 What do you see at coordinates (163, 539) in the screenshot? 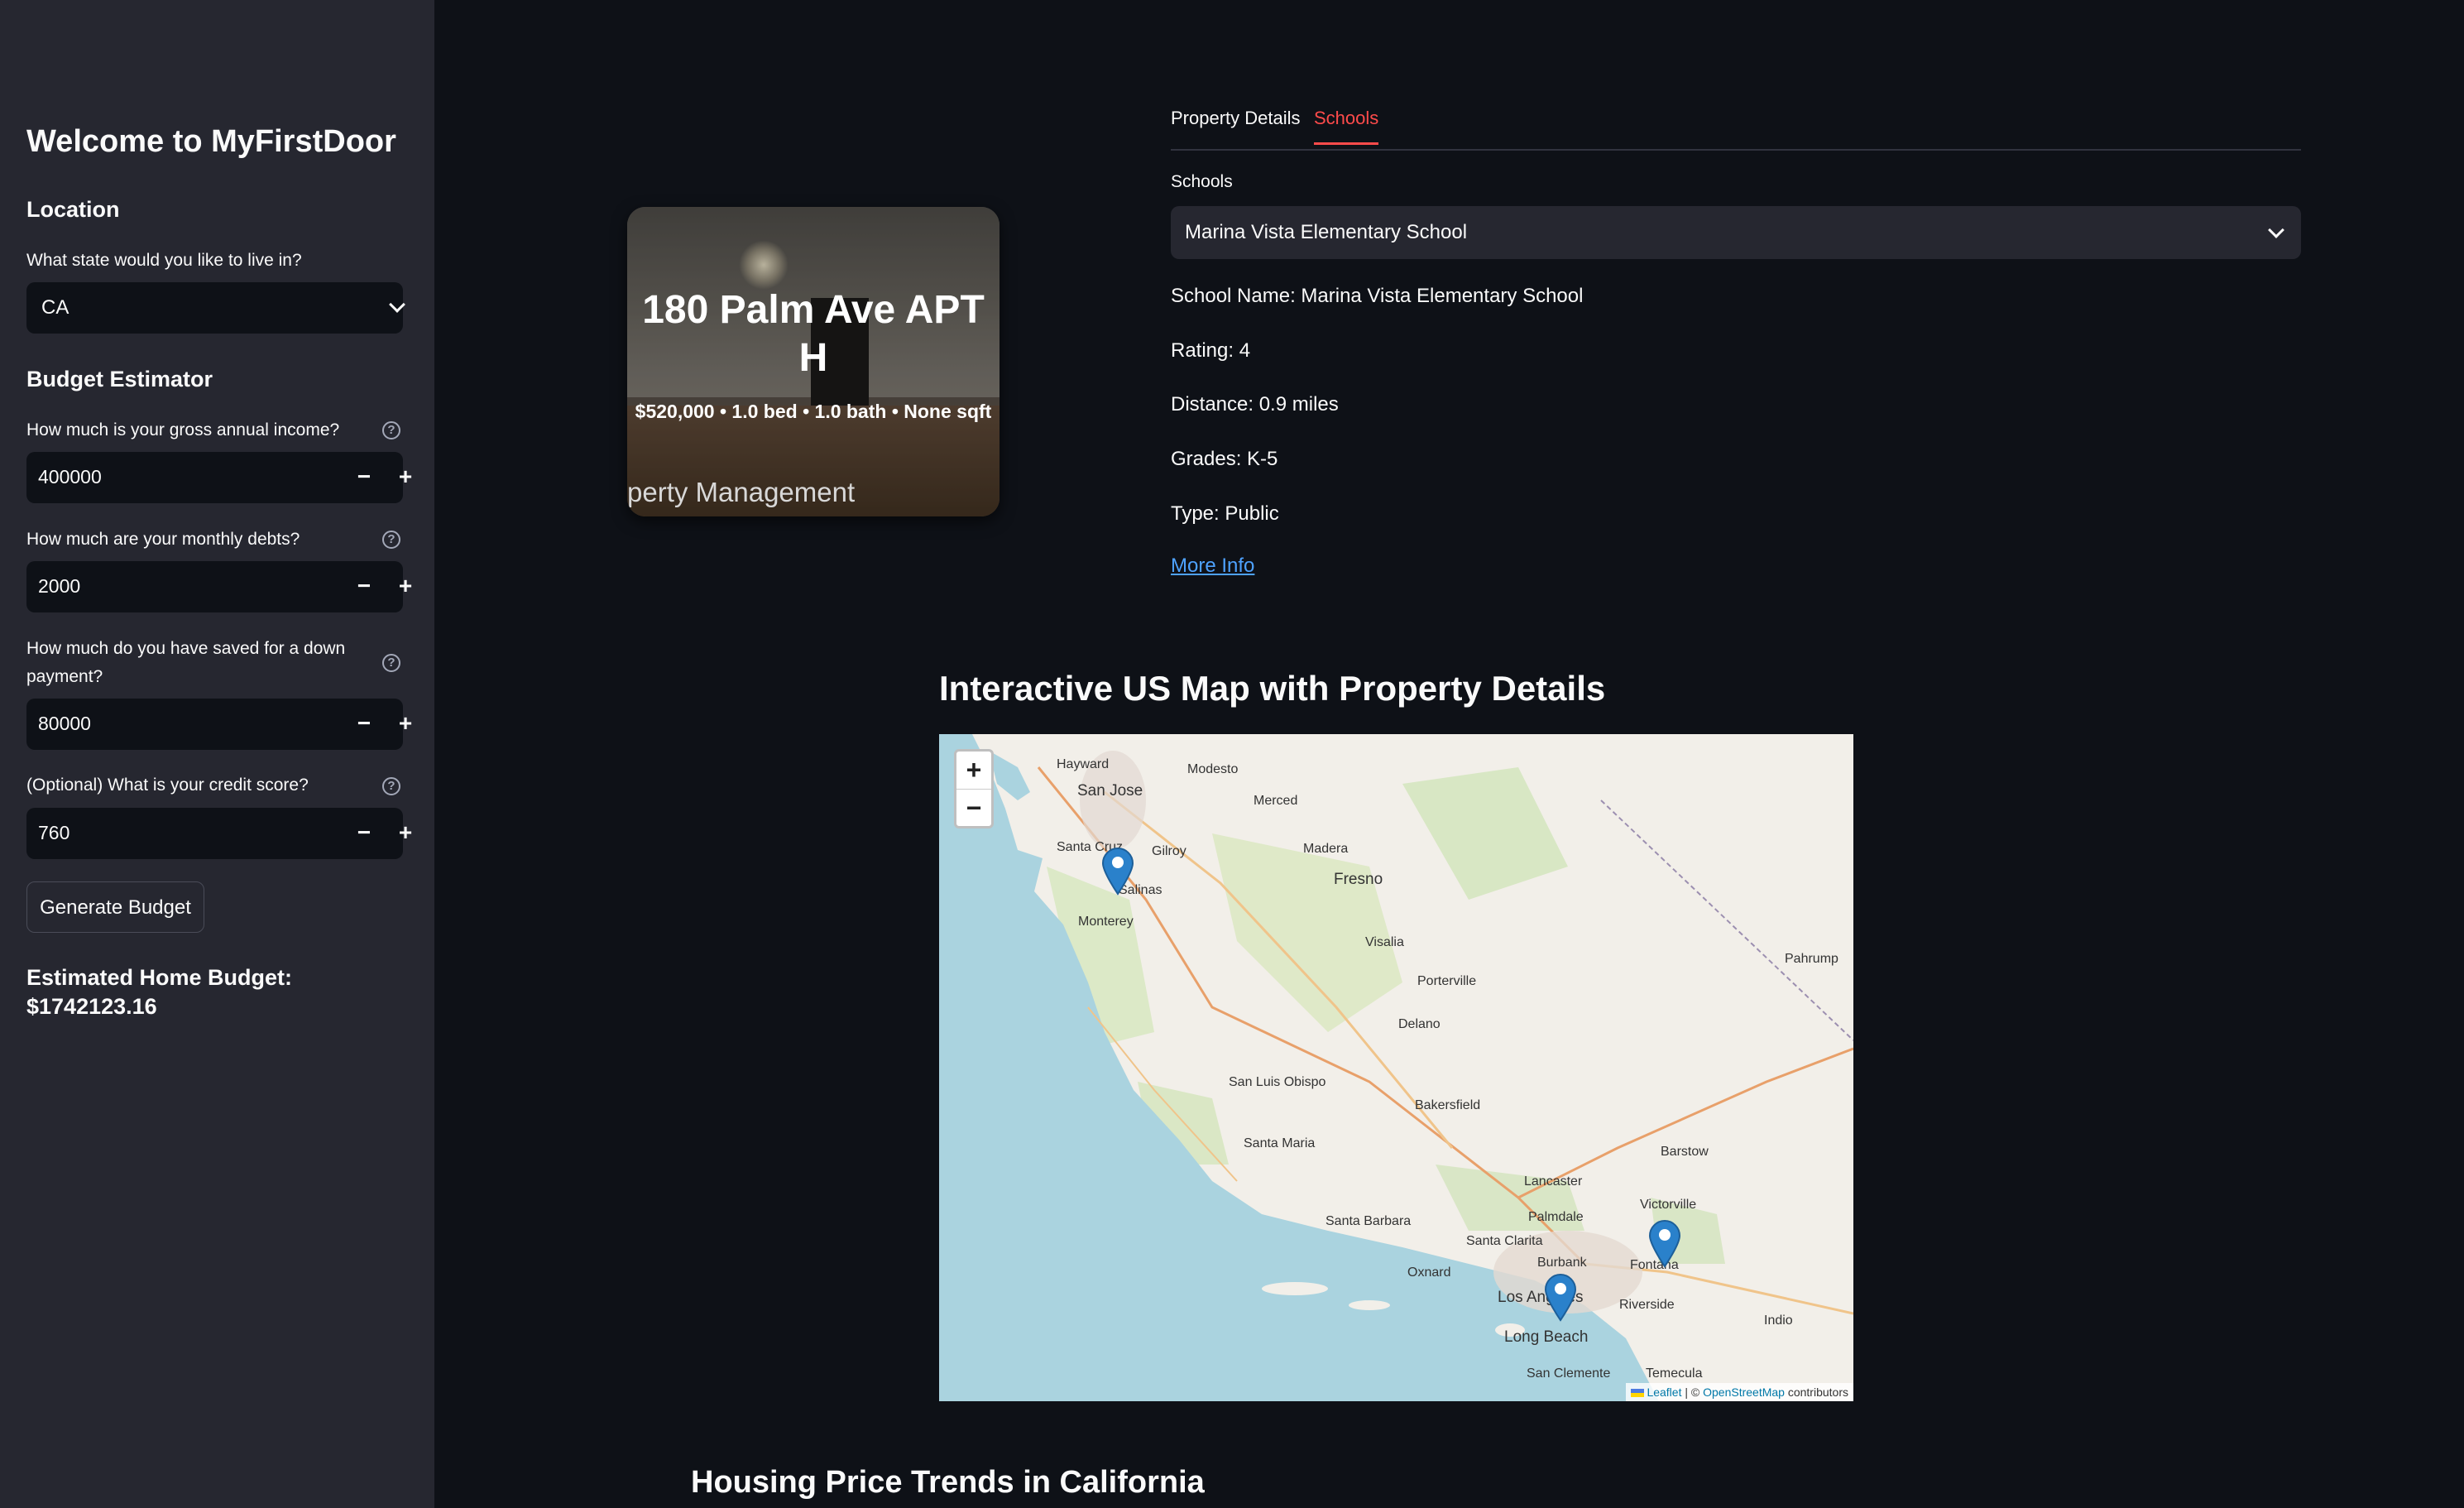
I see `debts-label: How much are your monthly debts?` at bounding box center [163, 539].